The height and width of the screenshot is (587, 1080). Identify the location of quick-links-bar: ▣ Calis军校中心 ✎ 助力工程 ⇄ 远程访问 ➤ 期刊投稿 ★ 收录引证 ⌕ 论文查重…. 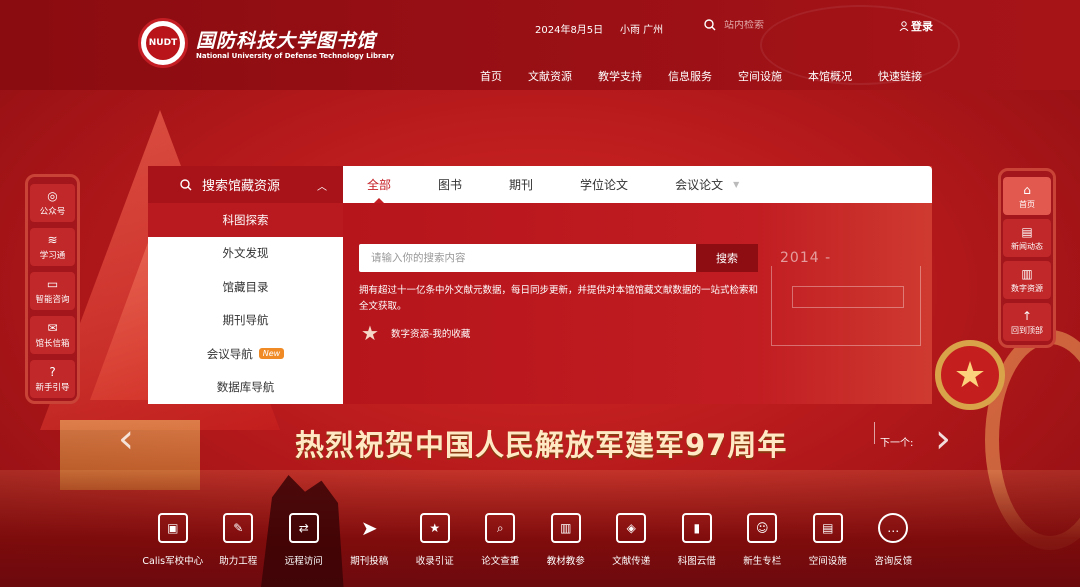
(533, 540).